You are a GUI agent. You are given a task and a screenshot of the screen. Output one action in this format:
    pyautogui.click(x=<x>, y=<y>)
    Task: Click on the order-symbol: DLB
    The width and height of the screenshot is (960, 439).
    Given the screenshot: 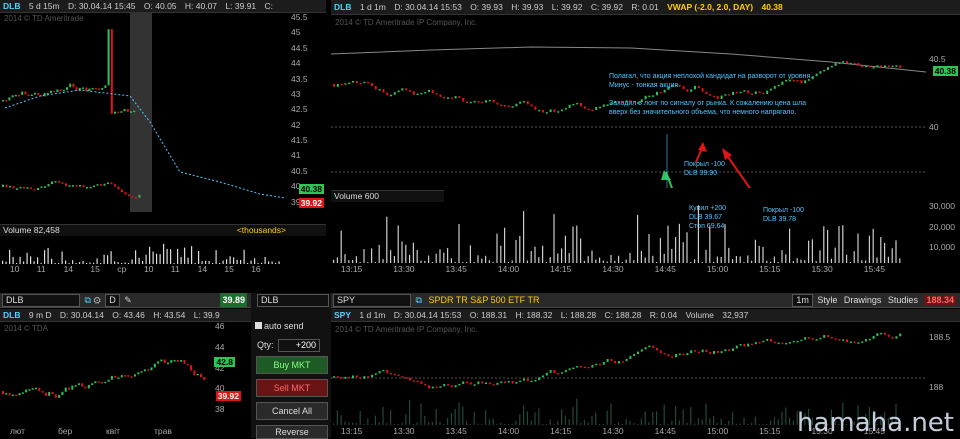 What is the action you would take?
    pyautogui.click(x=293, y=300)
    